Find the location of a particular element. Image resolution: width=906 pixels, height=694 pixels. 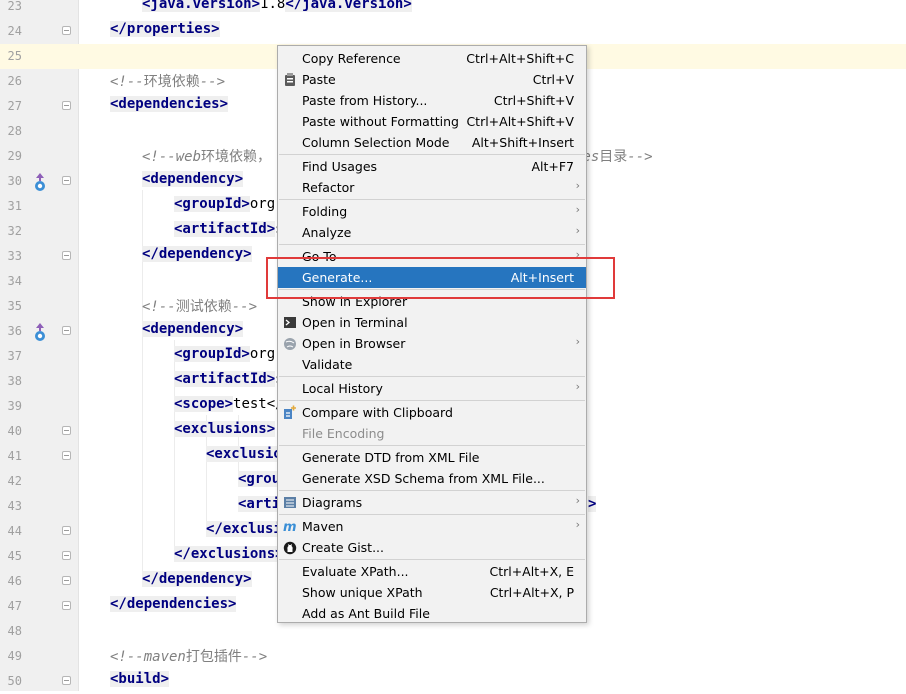

menu-item-label: Diagrams is located at coordinates (332, 502).